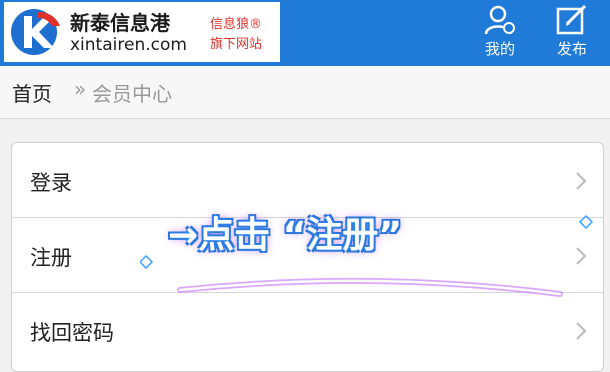 The height and width of the screenshot is (372, 610). What do you see at coordinates (120, 23) in the screenshot?
I see `logo-title: 新泰信息港` at bounding box center [120, 23].